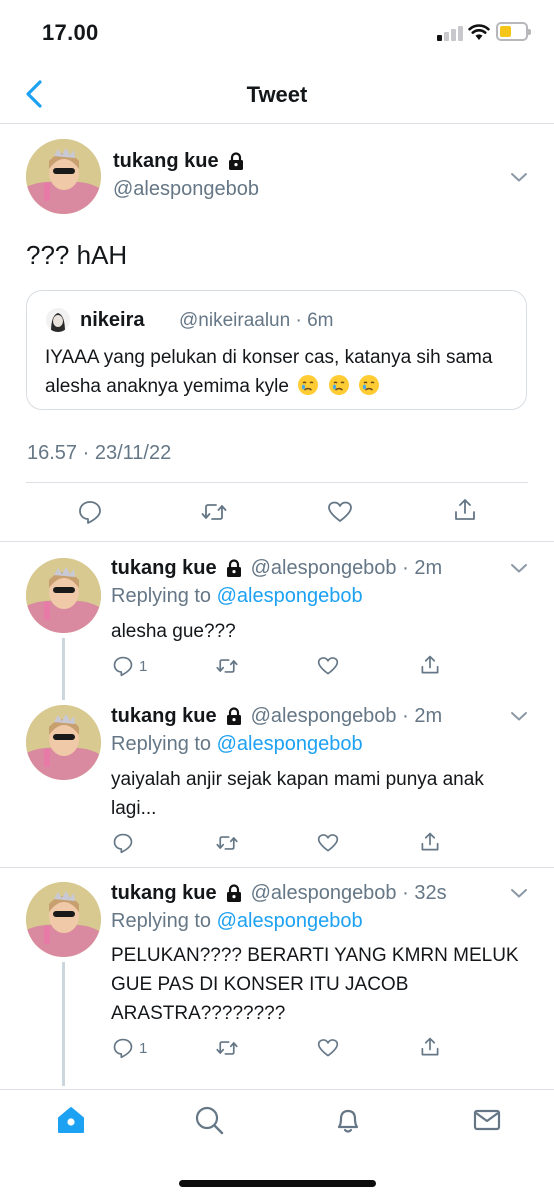 The width and height of the screenshot is (554, 1200). What do you see at coordinates (70, 32) in the screenshot?
I see `status-time: 17.00` at bounding box center [70, 32].